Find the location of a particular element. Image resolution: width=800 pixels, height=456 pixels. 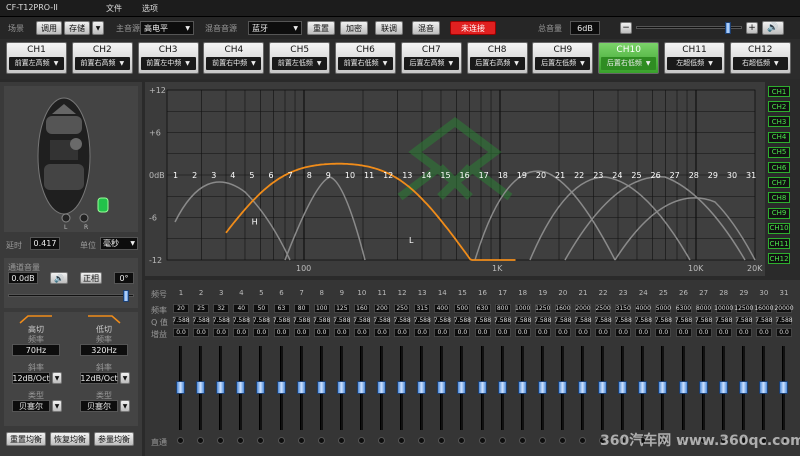

channel-tag-ch8: CH8 is located at coordinates (779, 198).